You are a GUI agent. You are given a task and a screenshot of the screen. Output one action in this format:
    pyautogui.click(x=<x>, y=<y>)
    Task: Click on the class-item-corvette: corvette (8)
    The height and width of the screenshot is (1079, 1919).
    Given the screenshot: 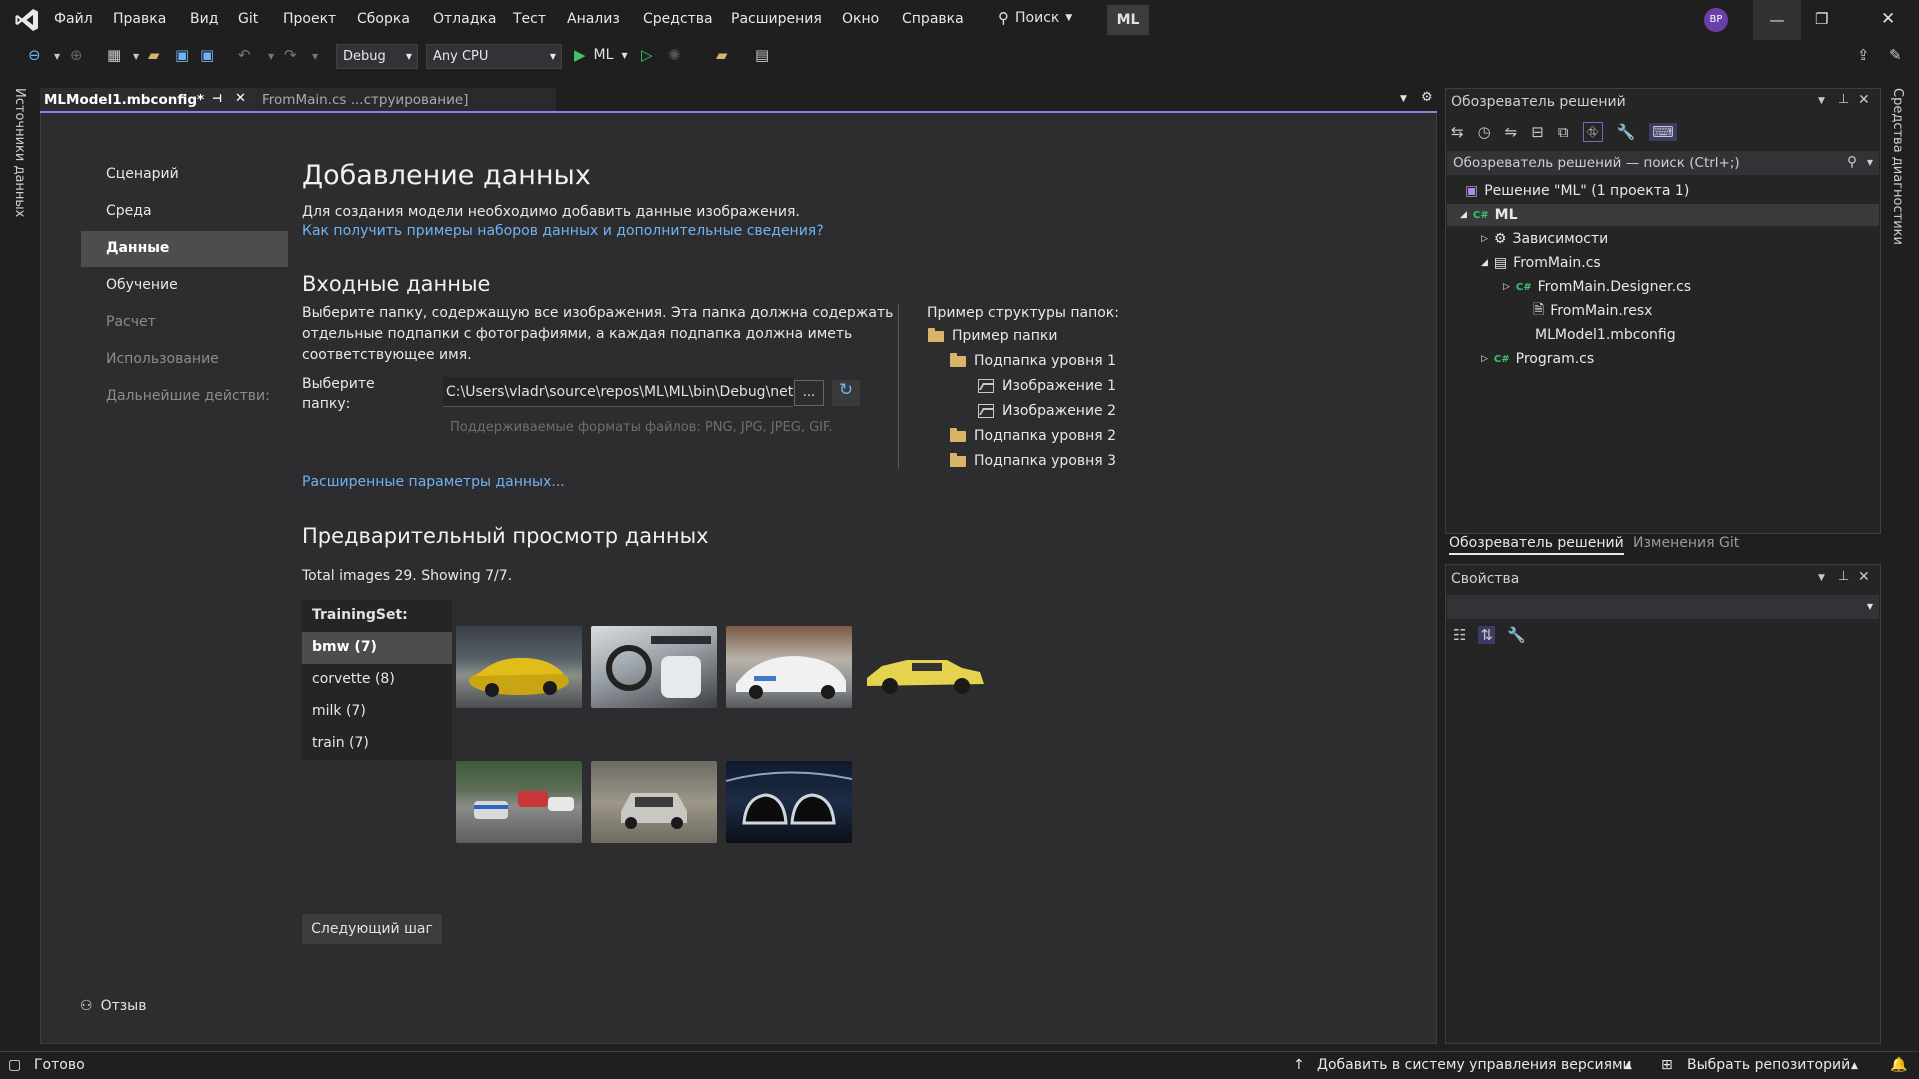 What is the action you would take?
    pyautogui.click(x=377, y=680)
    